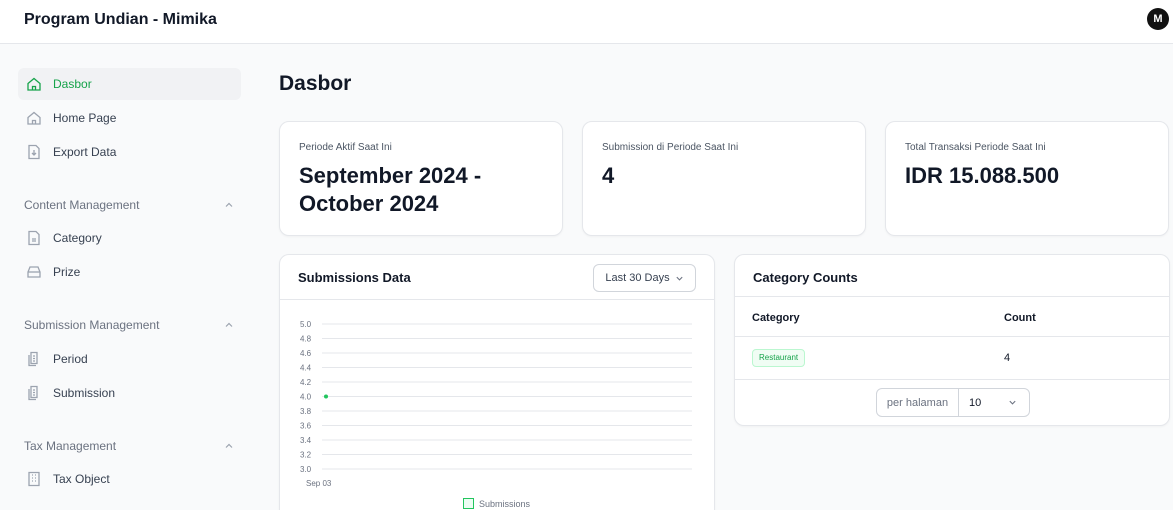 Image resolution: width=1173 pixels, height=510 pixels. What do you see at coordinates (129, 325) in the screenshot?
I see `group-submission-management: Submission Management` at bounding box center [129, 325].